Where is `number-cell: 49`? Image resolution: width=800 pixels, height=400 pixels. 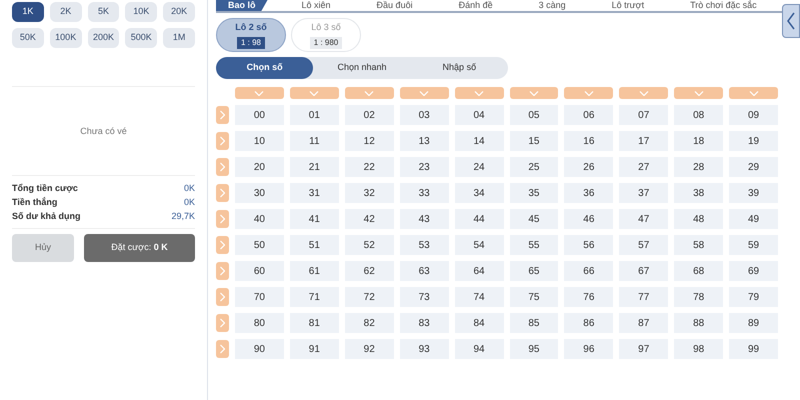 number-cell: 49 is located at coordinates (753, 219).